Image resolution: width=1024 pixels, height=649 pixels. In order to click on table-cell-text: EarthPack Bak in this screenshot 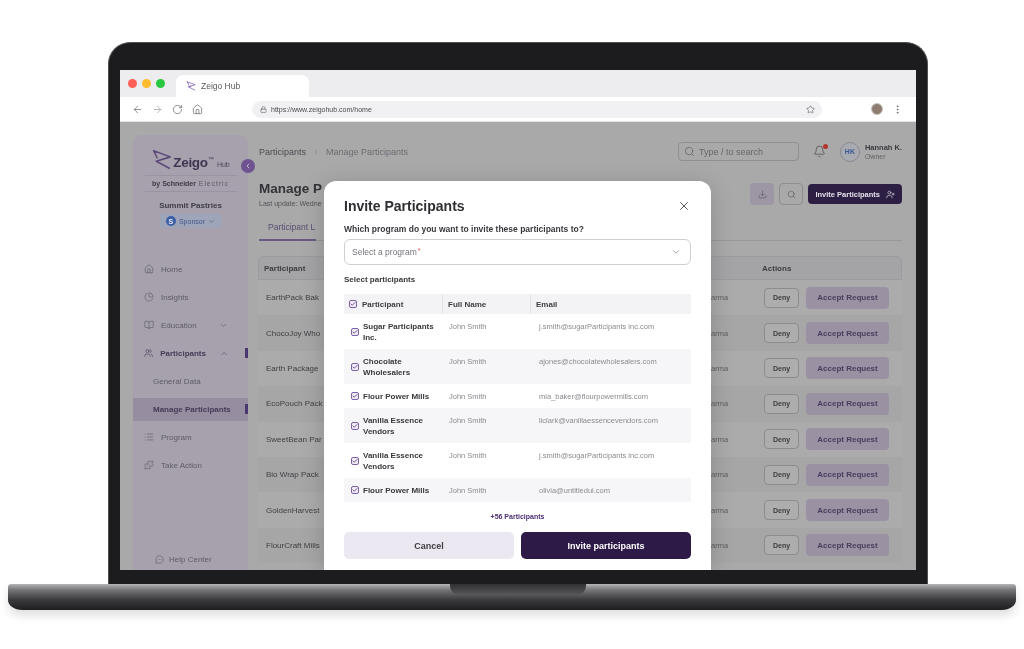, I will do `click(292, 298)`.